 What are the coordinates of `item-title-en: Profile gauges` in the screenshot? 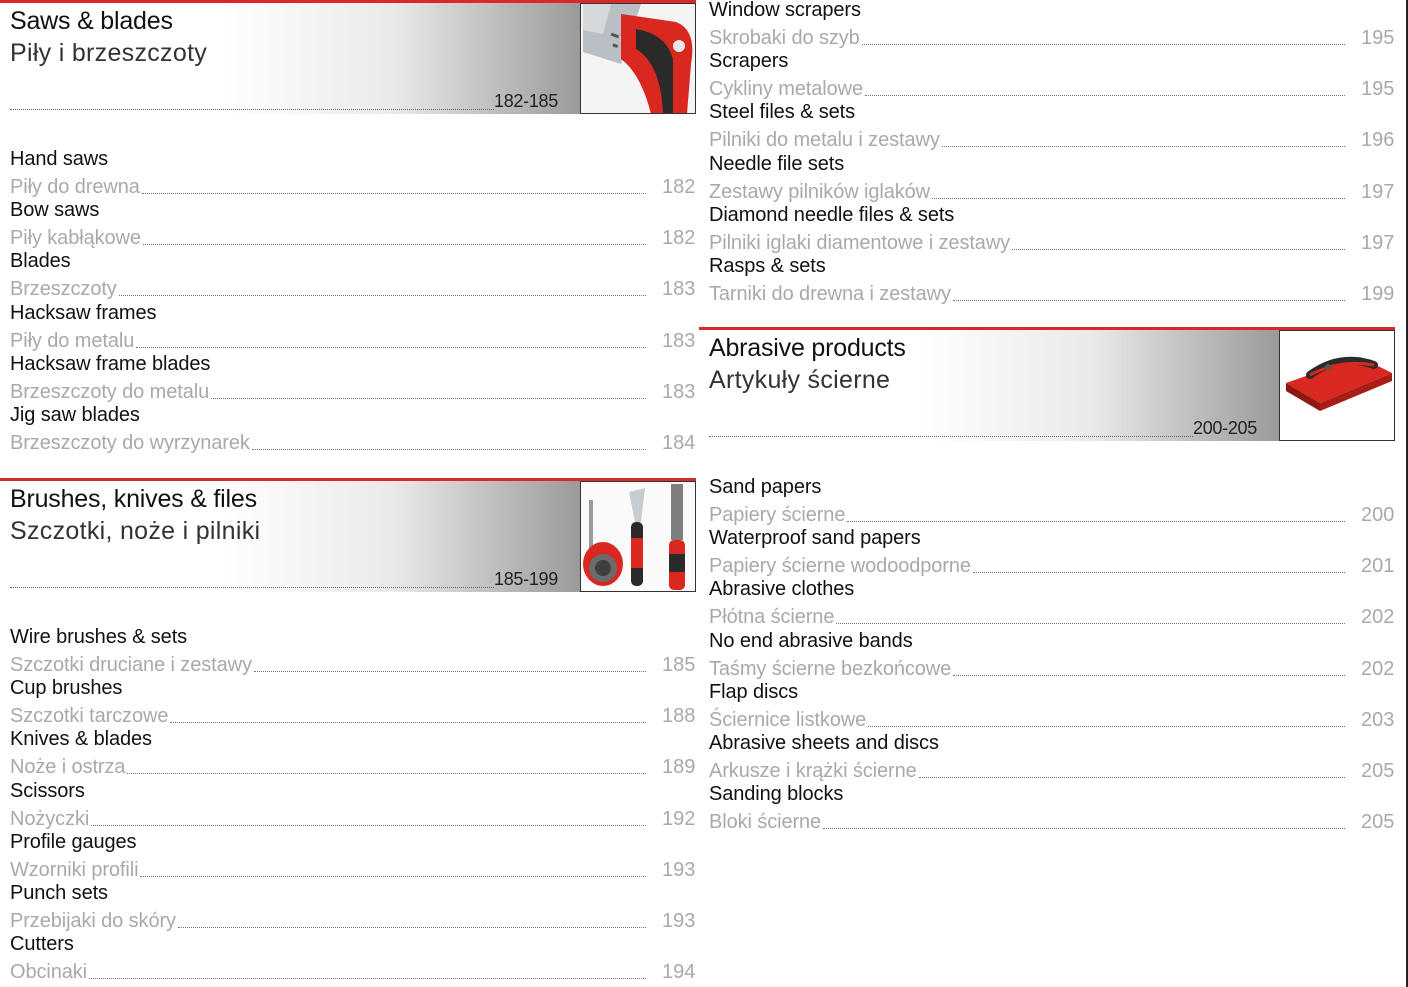 It's located at (73, 841).